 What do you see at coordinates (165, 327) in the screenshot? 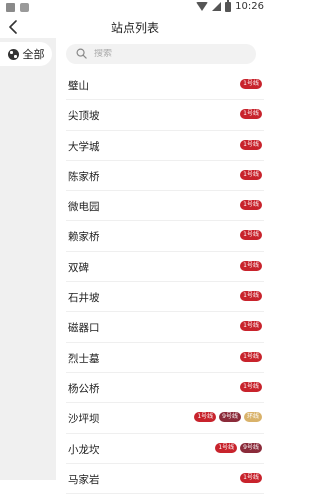
I see `station-row: 磁器口 1号线` at bounding box center [165, 327].